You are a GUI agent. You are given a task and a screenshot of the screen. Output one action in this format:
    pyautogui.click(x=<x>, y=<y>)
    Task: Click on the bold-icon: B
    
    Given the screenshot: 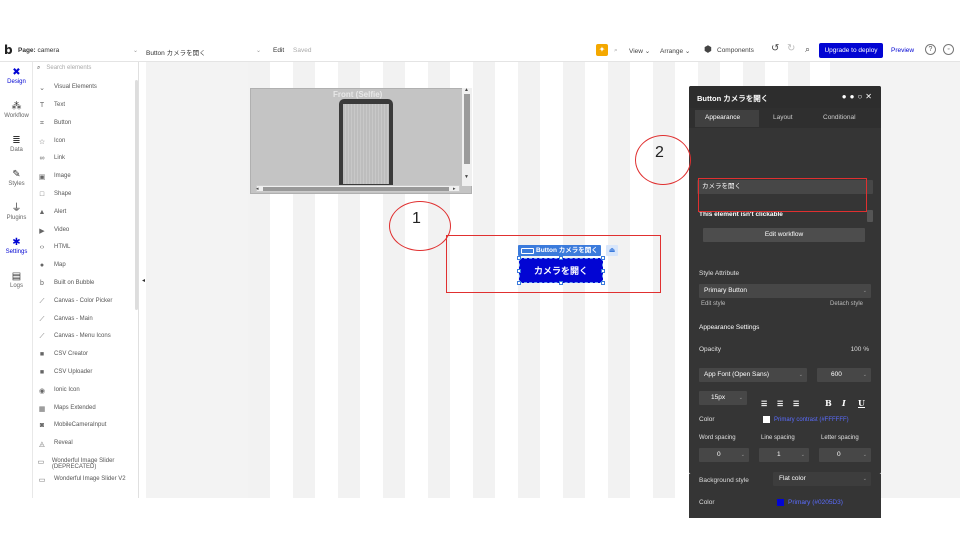 What is the action you would take?
    pyautogui.click(x=828, y=403)
    